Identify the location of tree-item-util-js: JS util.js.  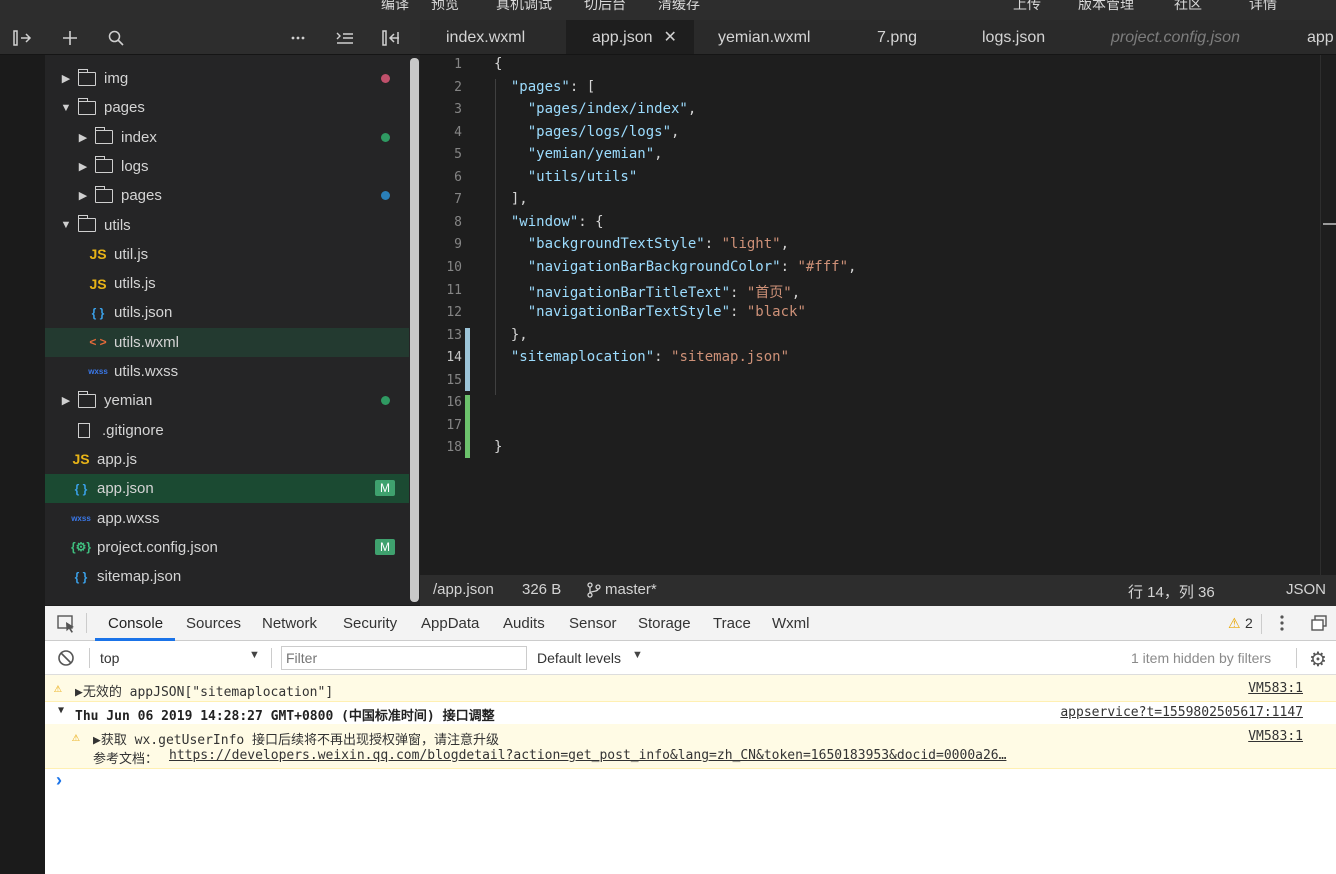
(227, 254).